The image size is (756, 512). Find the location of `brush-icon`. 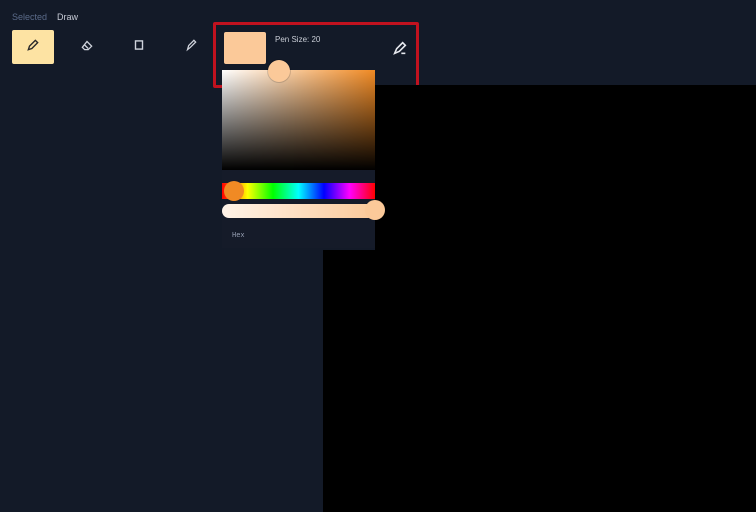

brush-icon is located at coordinates (191, 47).